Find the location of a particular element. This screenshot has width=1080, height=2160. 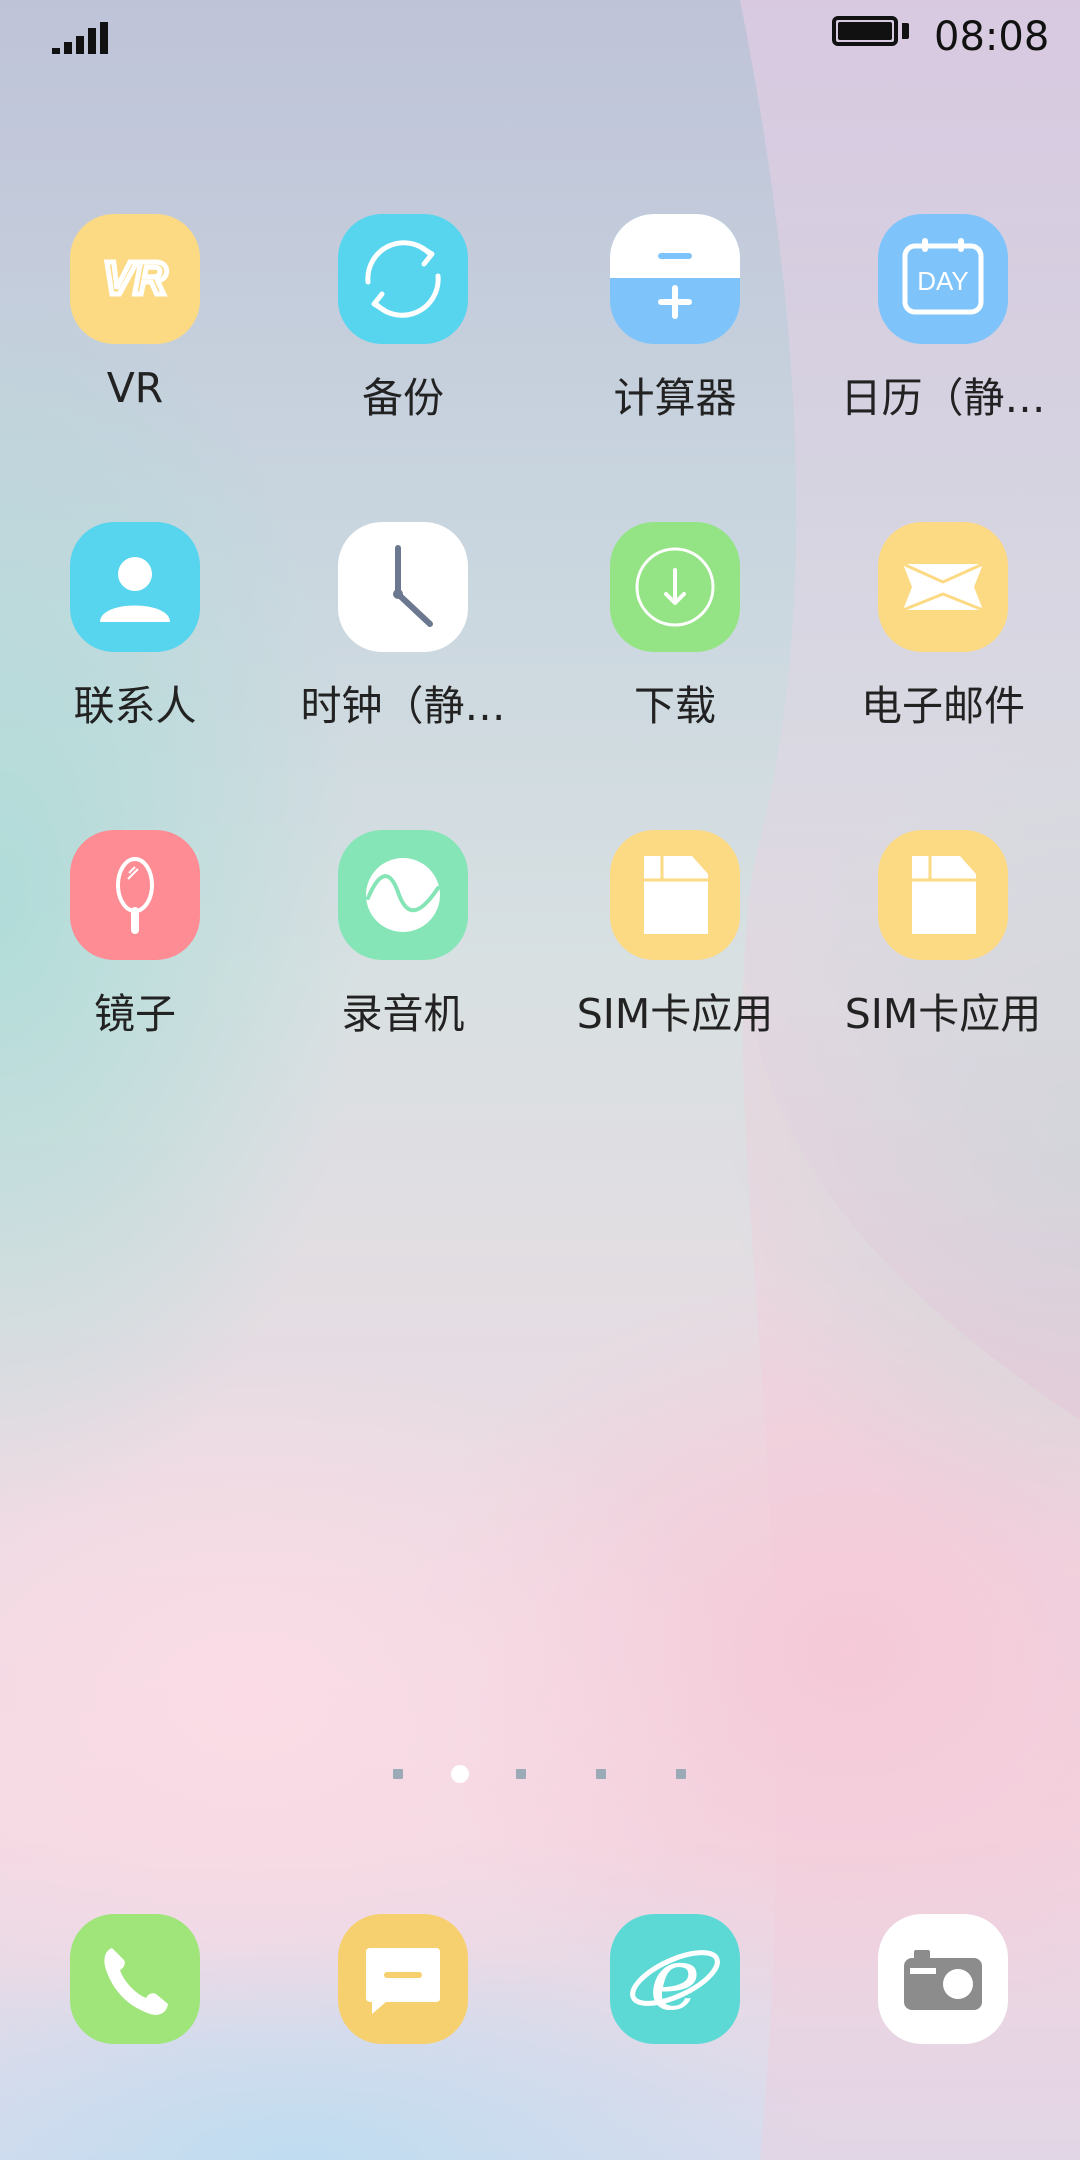

app-recorder: 录音机 is located at coordinates (403, 945).